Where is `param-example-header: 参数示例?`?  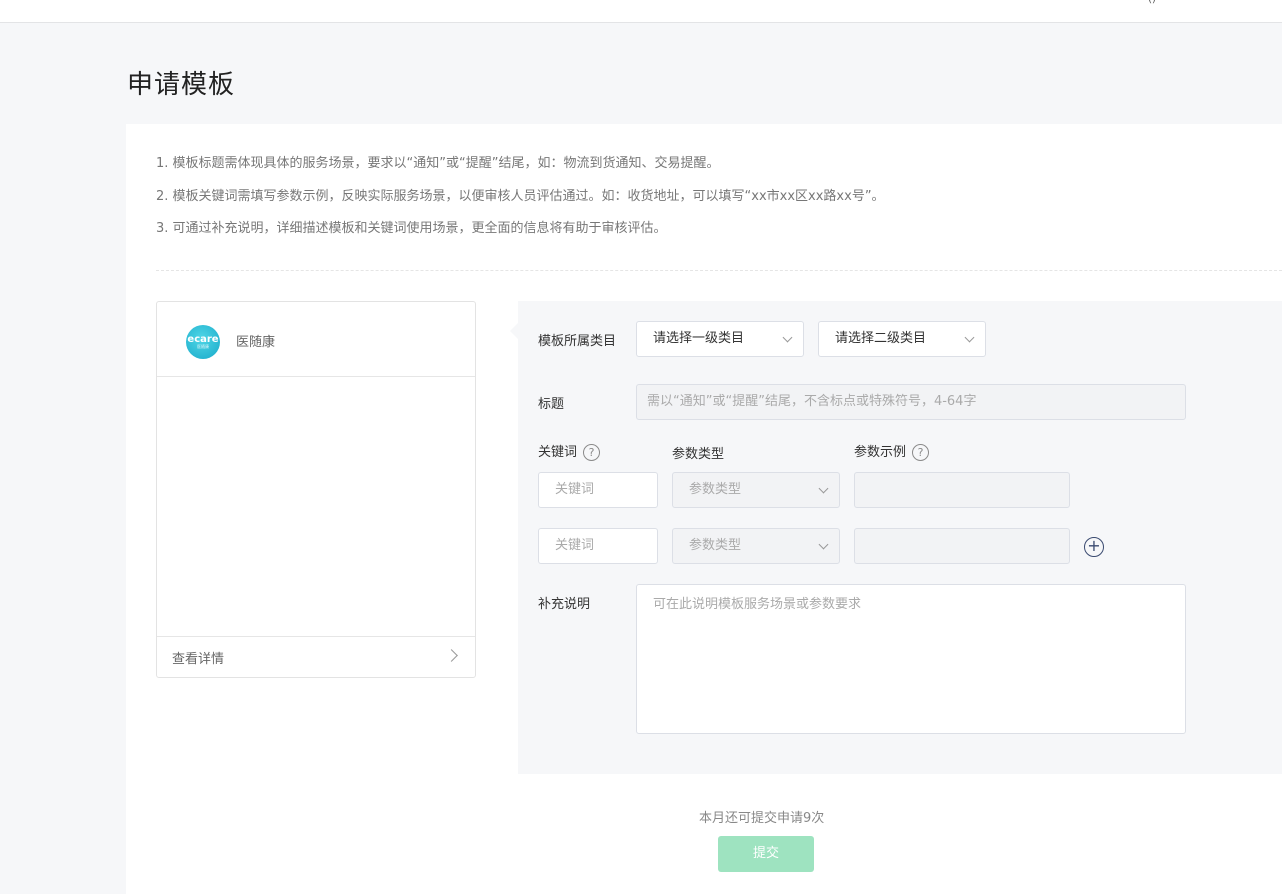 param-example-header: 参数示例? is located at coordinates (892, 451).